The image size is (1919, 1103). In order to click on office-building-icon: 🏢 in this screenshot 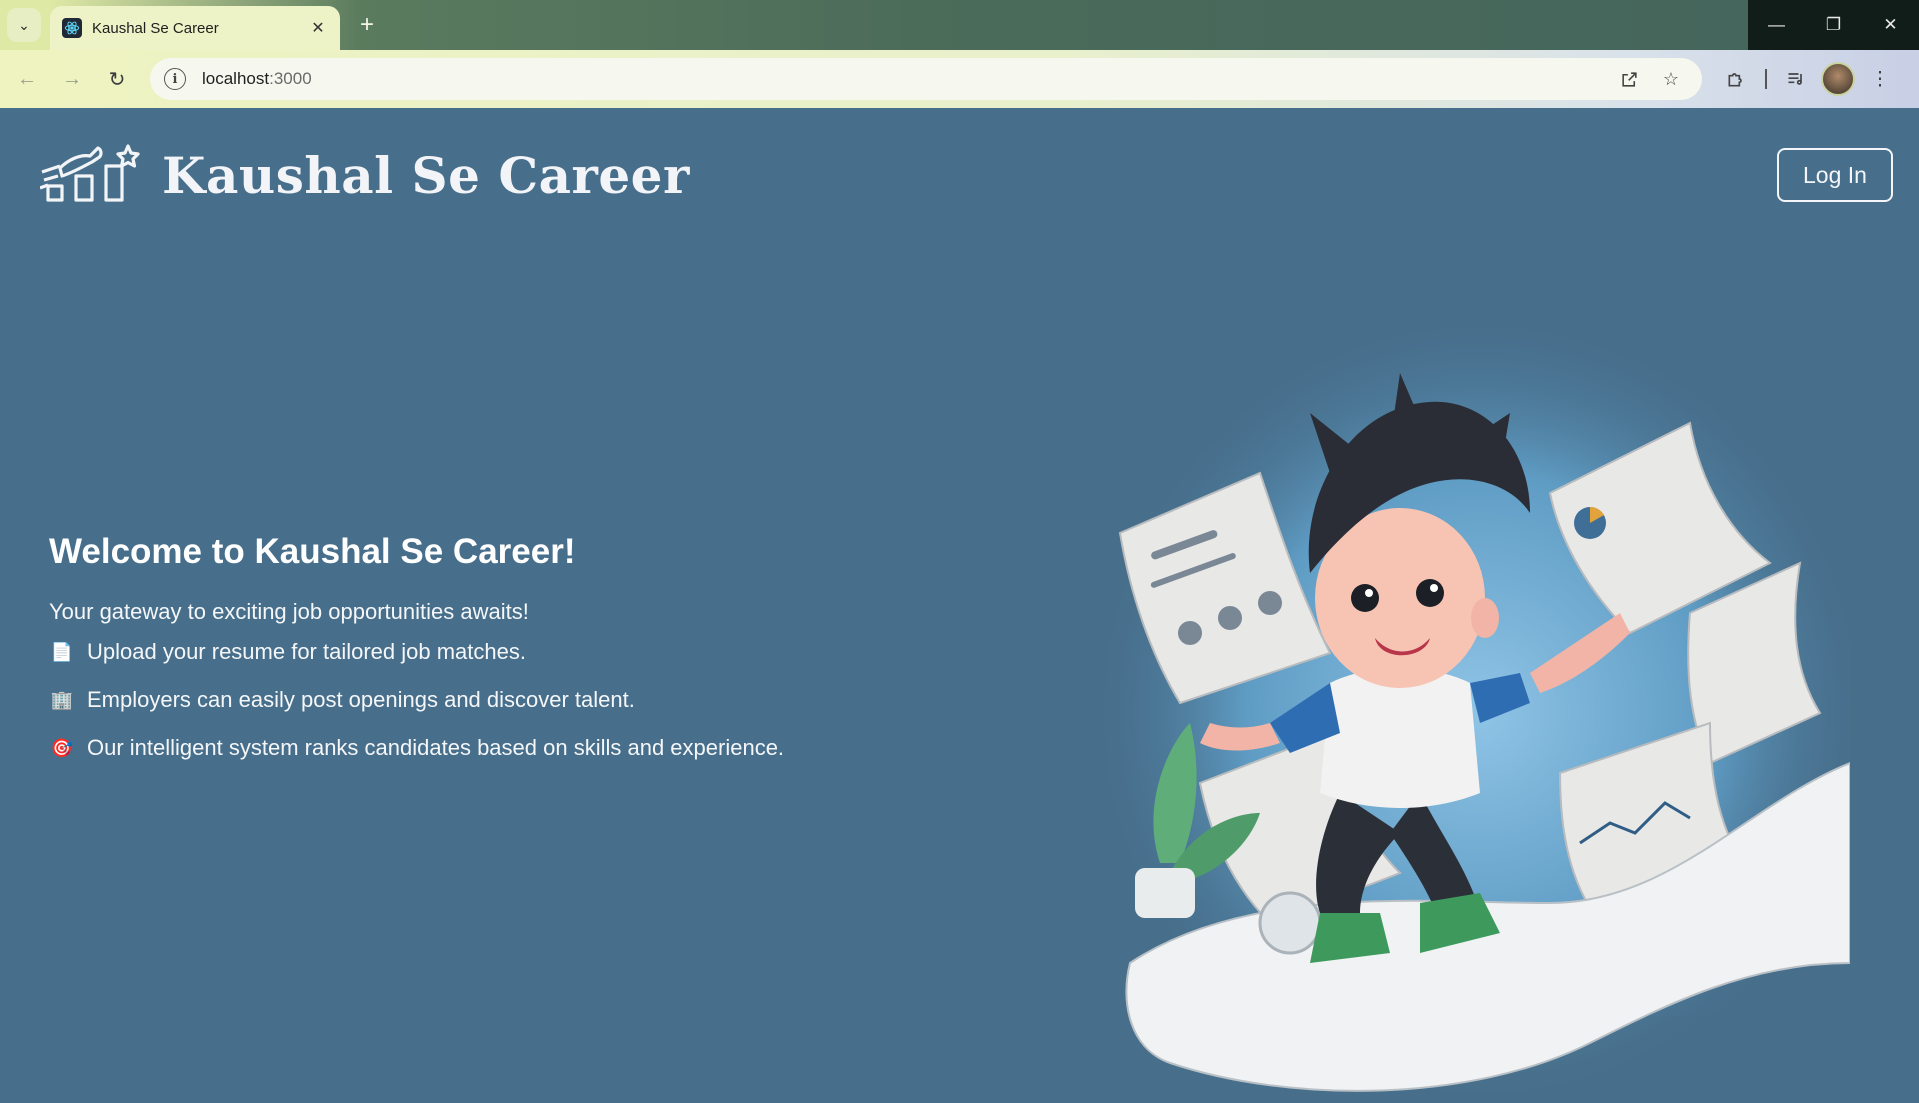, I will do `click(62, 699)`.